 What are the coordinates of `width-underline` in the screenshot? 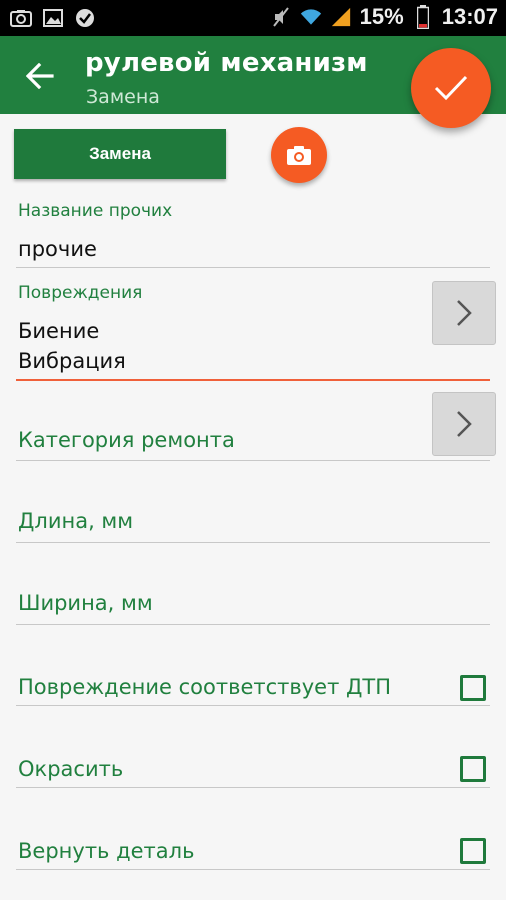 It's located at (253, 624).